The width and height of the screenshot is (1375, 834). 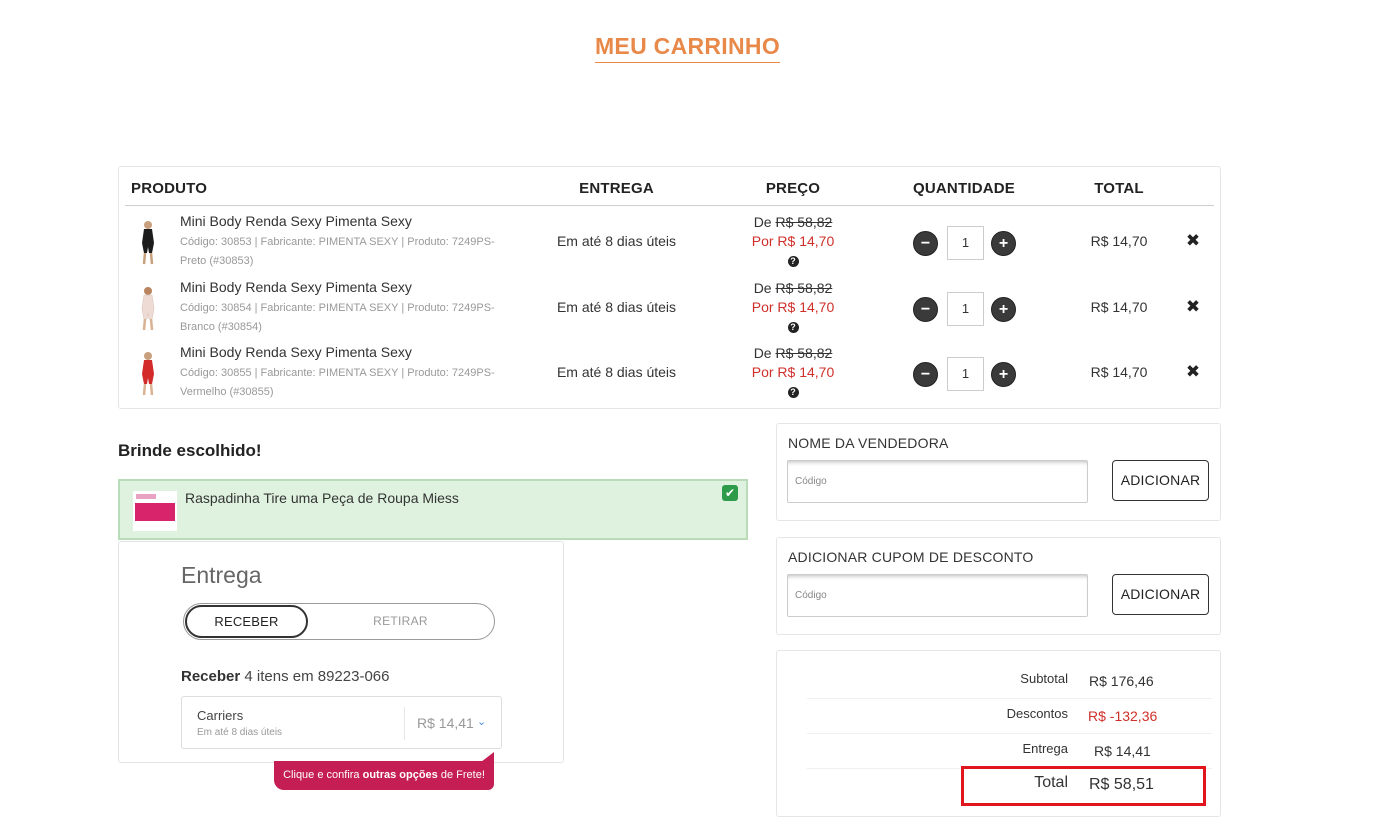 I want to click on cep-value: 89223-066, so click(x=353, y=676).